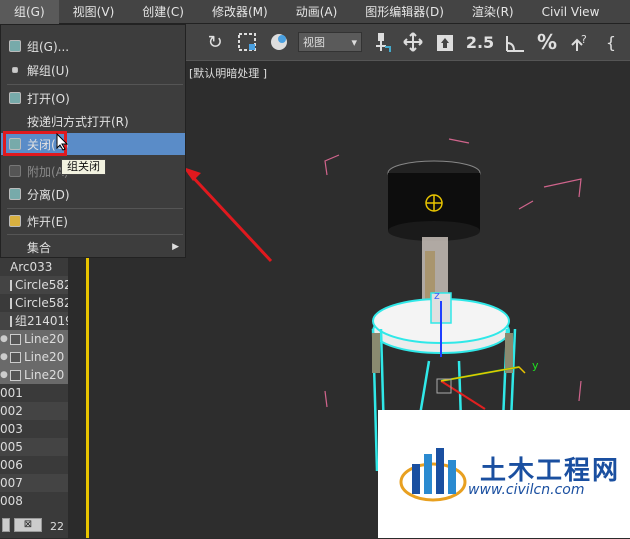  Describe the element at coordinates (279, 42) in the screenshot. I see `paint-select-icon` at that location.